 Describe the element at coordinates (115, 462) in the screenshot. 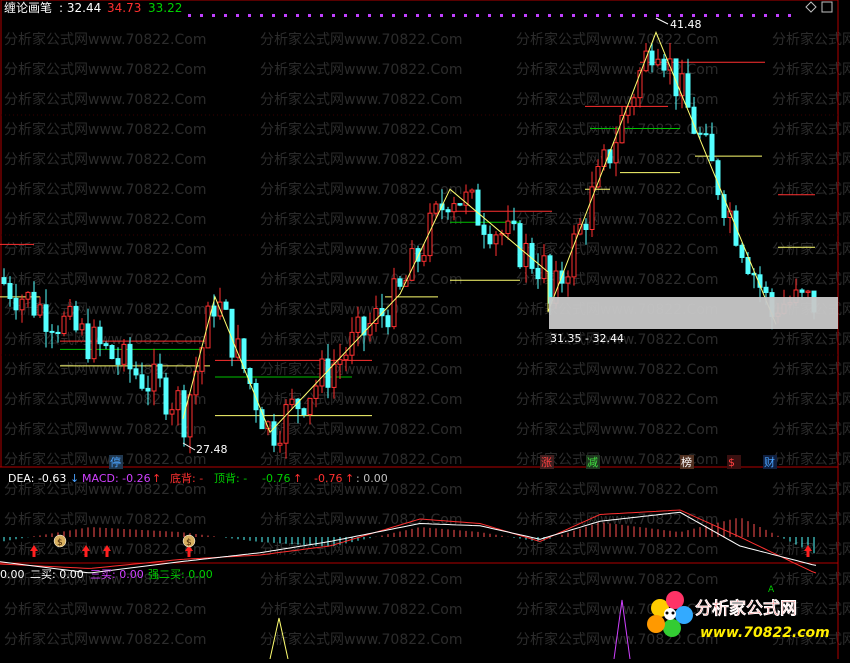

I see `signal-label-text: 停` at that location.